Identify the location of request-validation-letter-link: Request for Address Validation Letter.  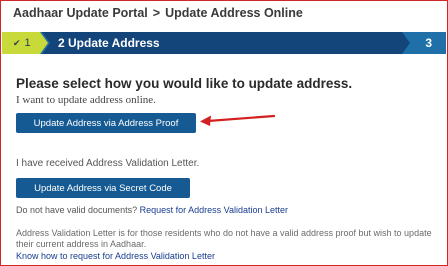
(214, 210).